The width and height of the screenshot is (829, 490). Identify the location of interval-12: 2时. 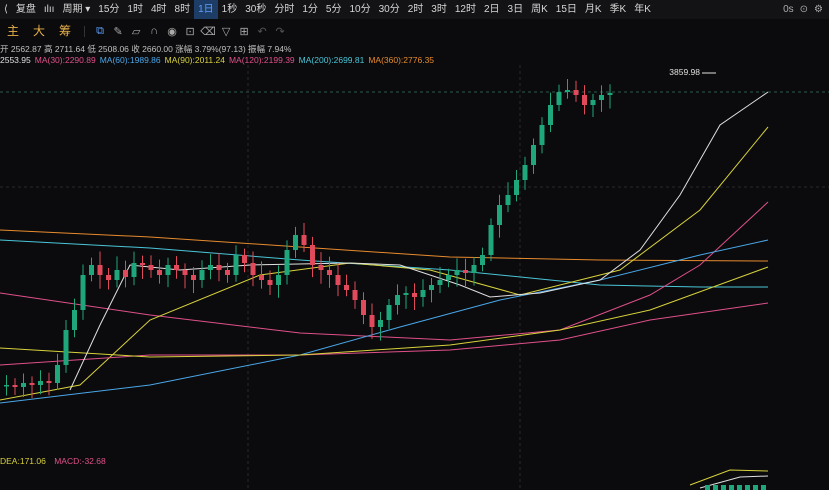
(416, 9).